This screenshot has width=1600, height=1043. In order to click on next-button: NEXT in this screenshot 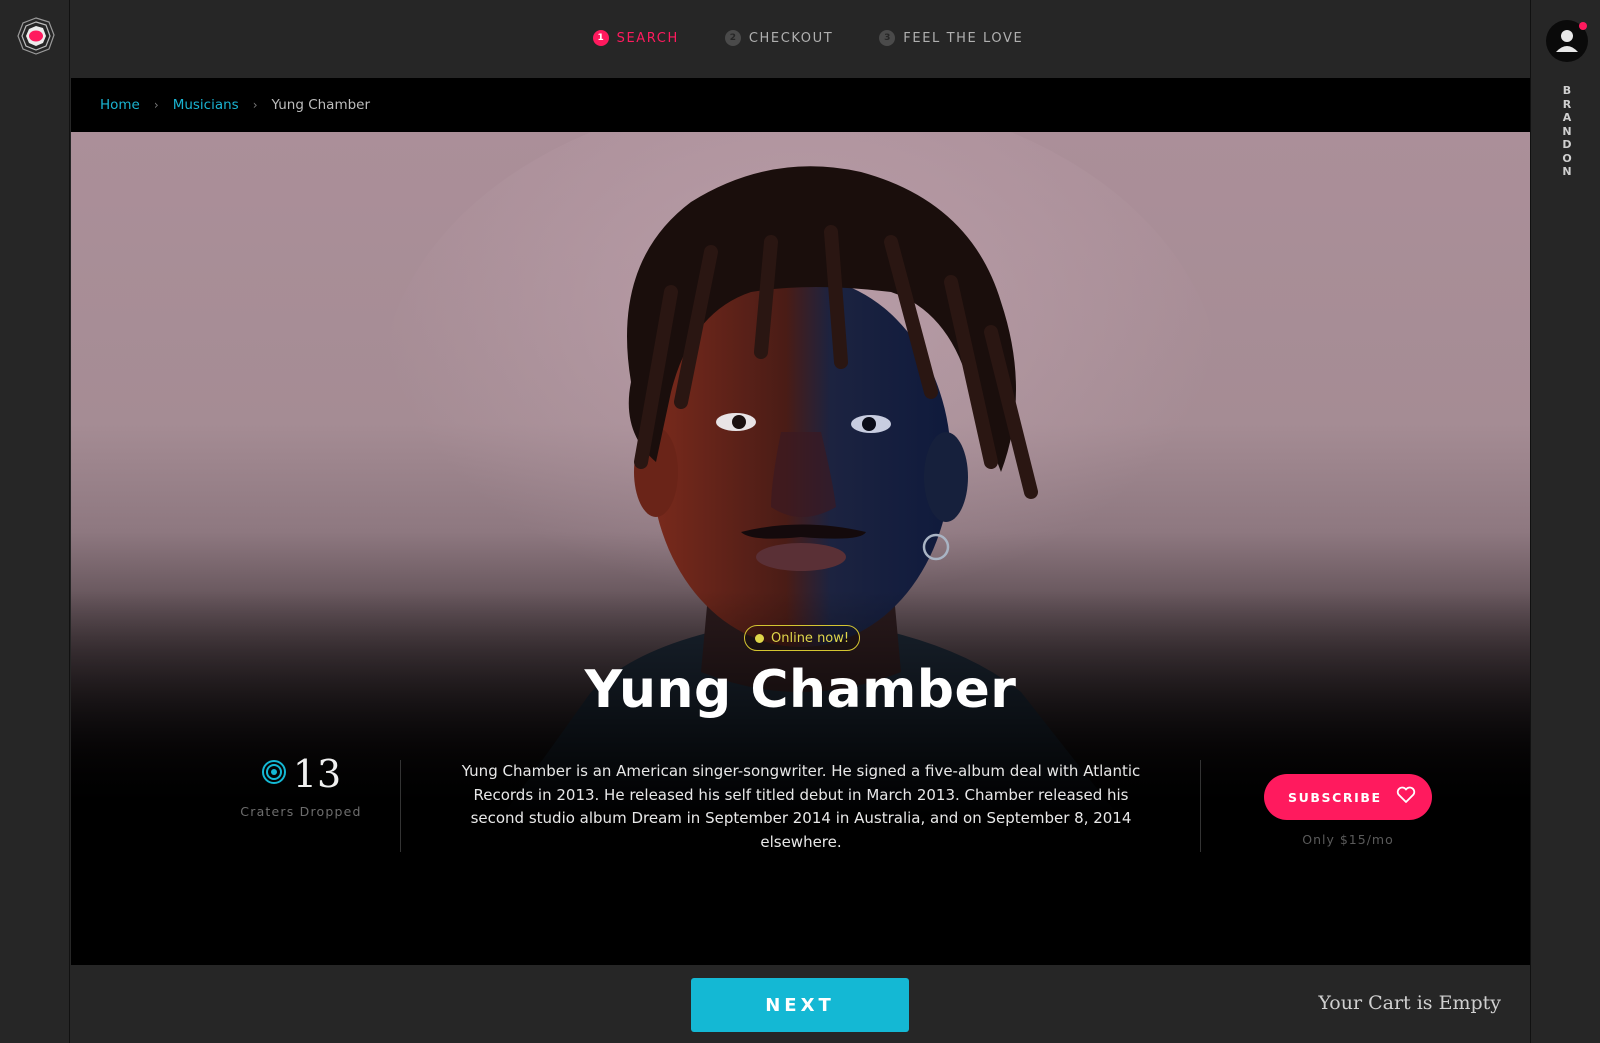, I will do `click(800, 1005)`.